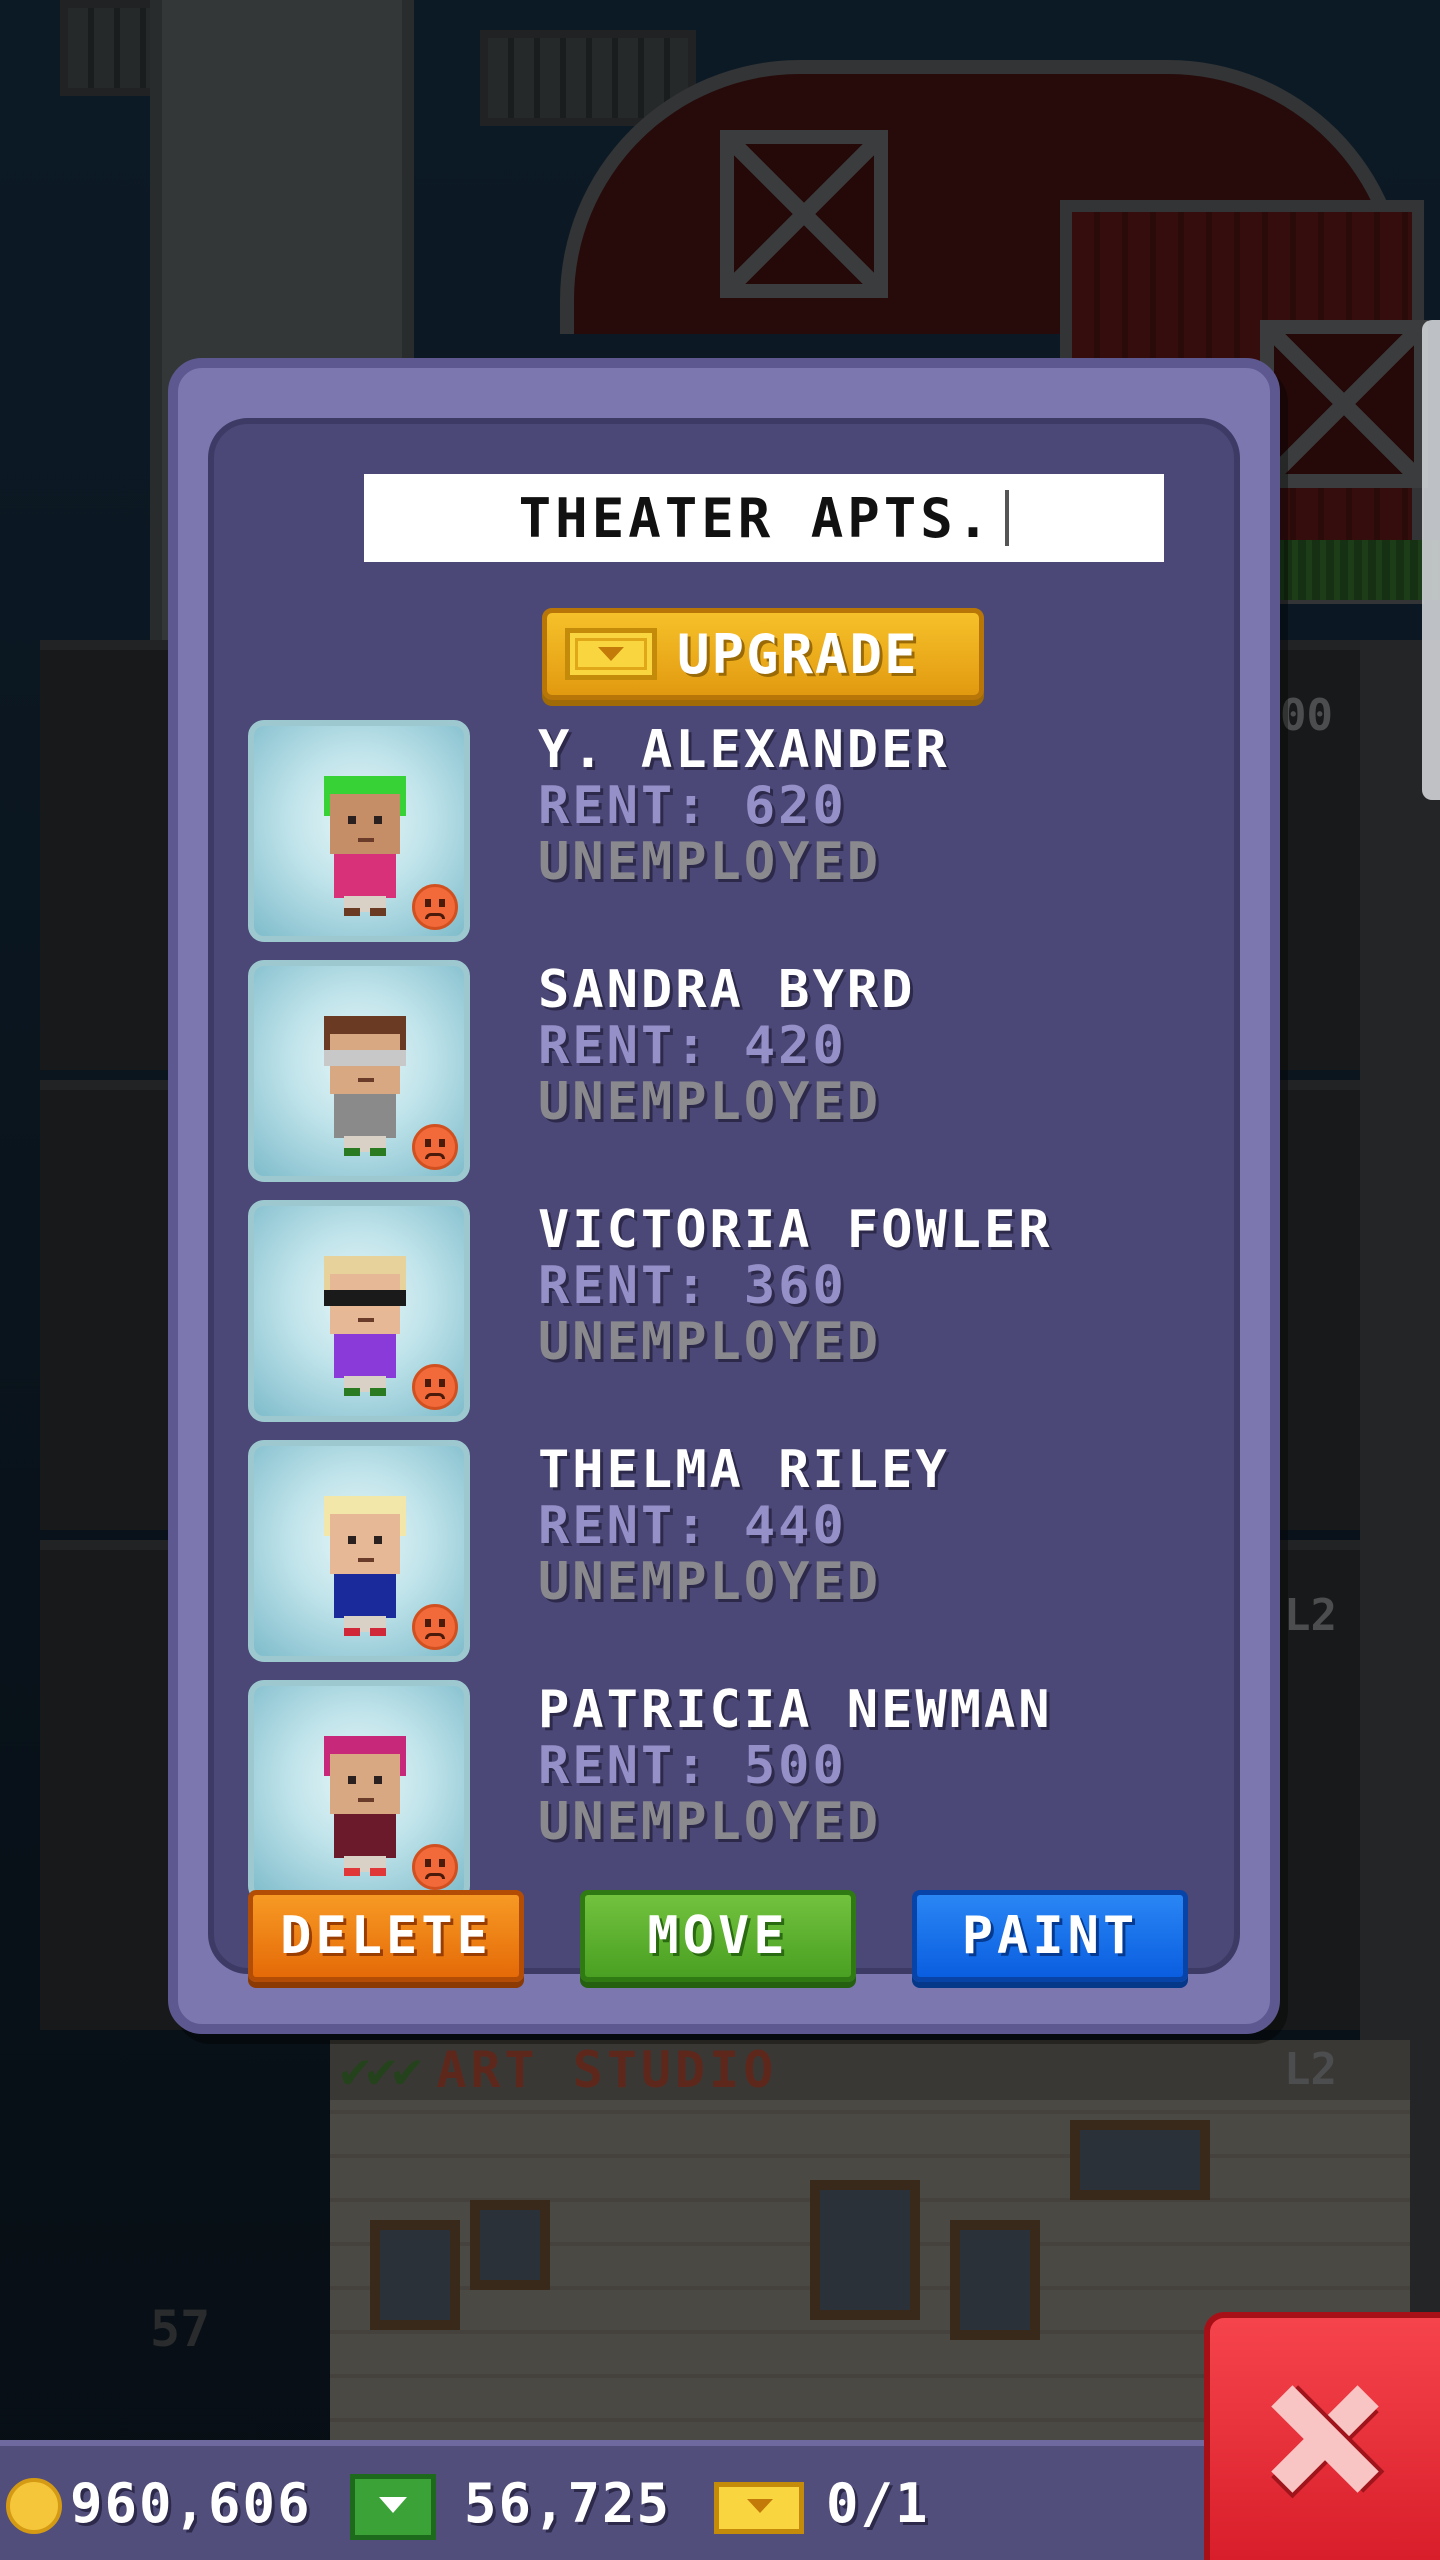 This screenshot has width=1440, height=2560. What do you see at coordinates (870, 2070) in the screenshot?
I see `floor-label: ✔✔✔ ART STUDIO` at bounding box center [870, 2070].